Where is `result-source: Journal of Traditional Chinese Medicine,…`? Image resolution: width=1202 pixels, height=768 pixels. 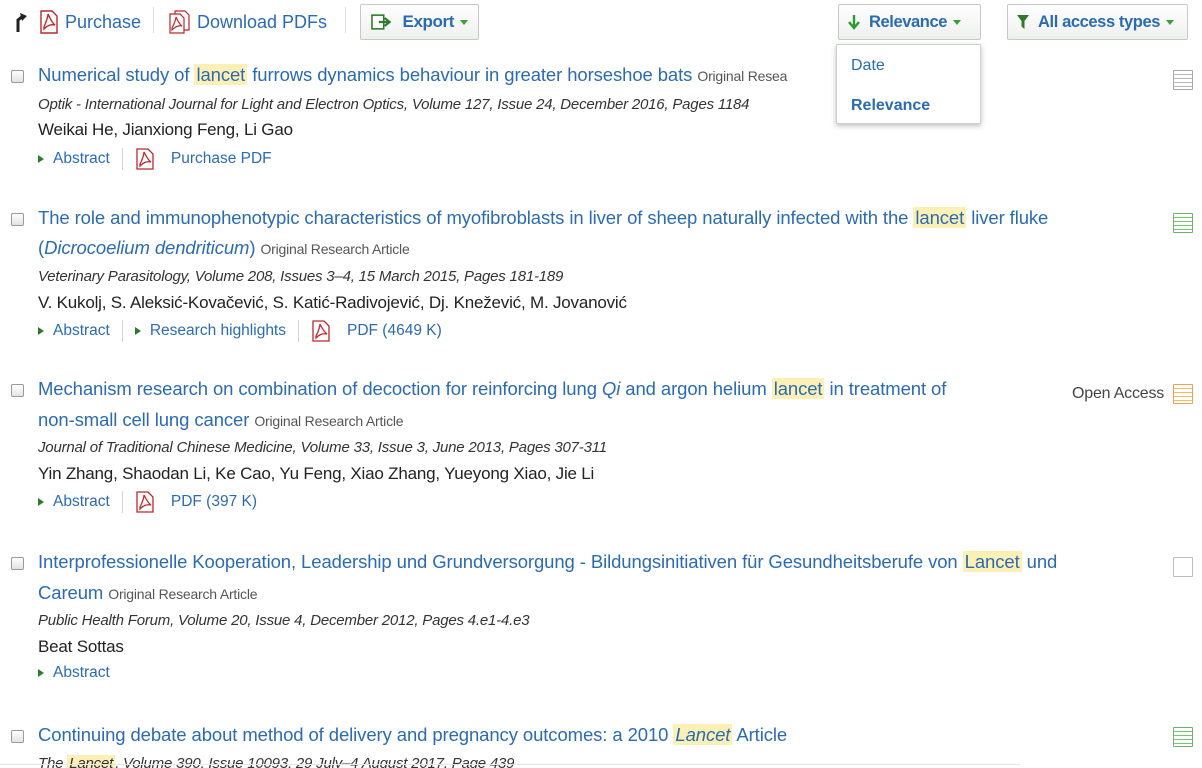 result-source: Journal of Traditional Chinese Medicine,… is located at coordinates (322, 447).